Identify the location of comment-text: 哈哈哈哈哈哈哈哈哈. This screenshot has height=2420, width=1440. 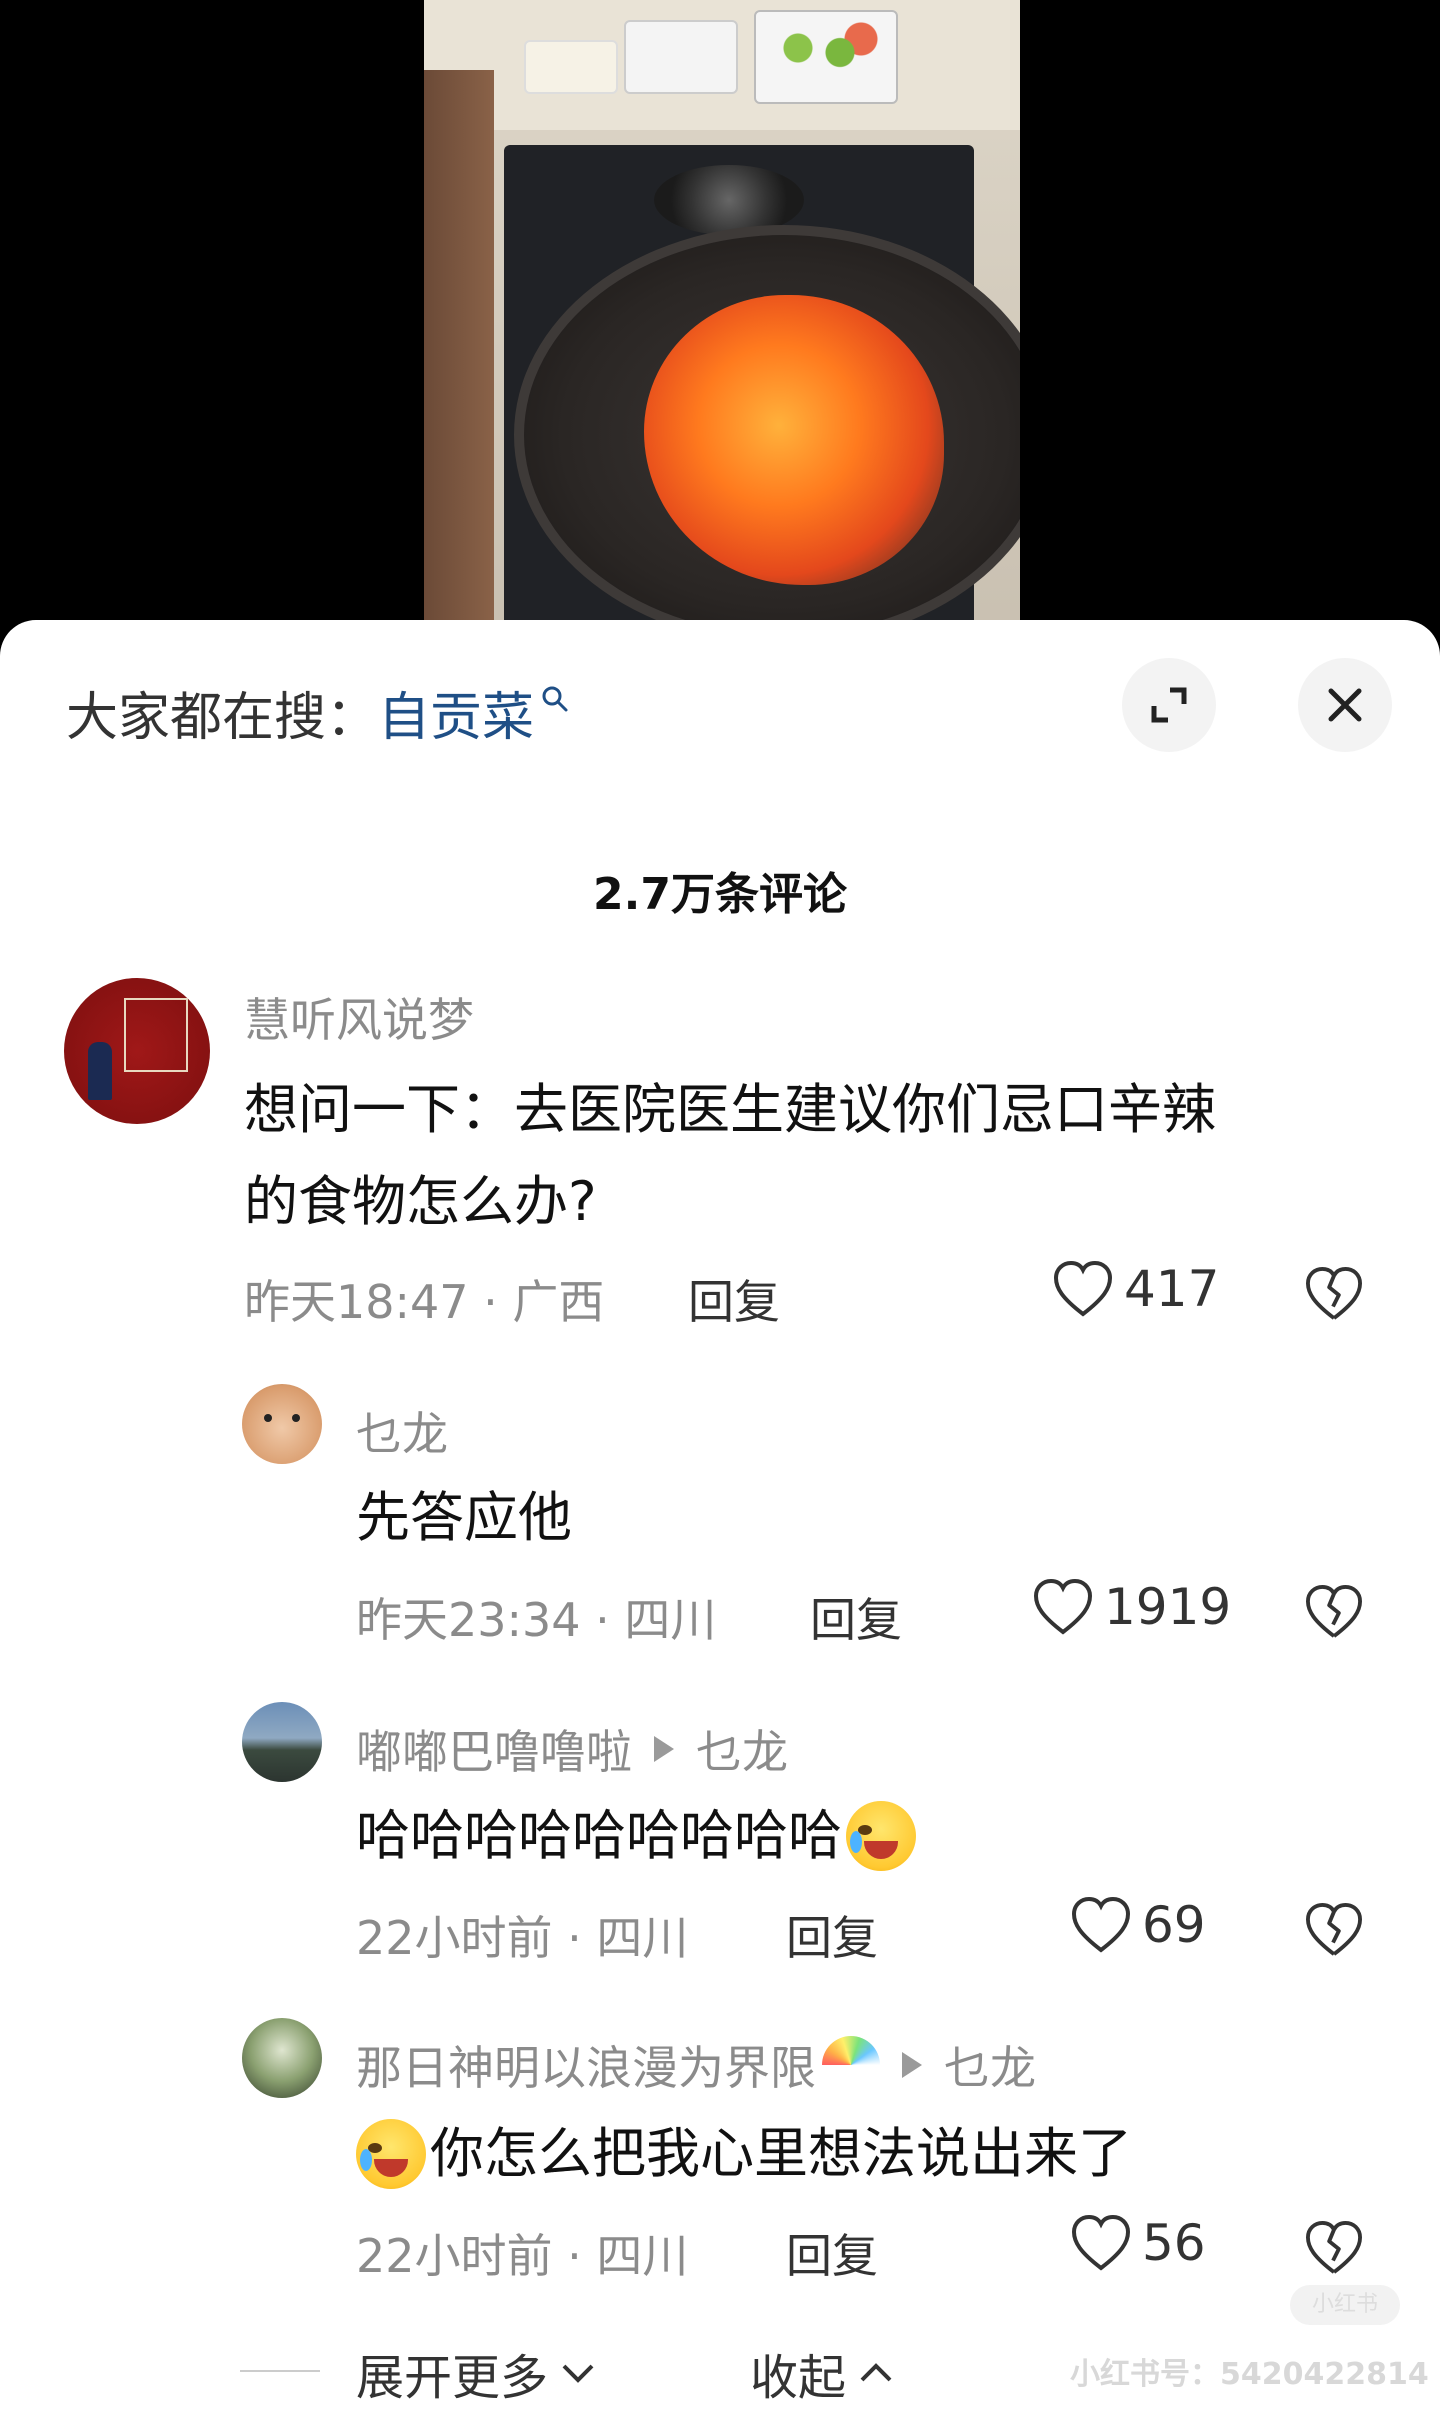
(599, 1835).